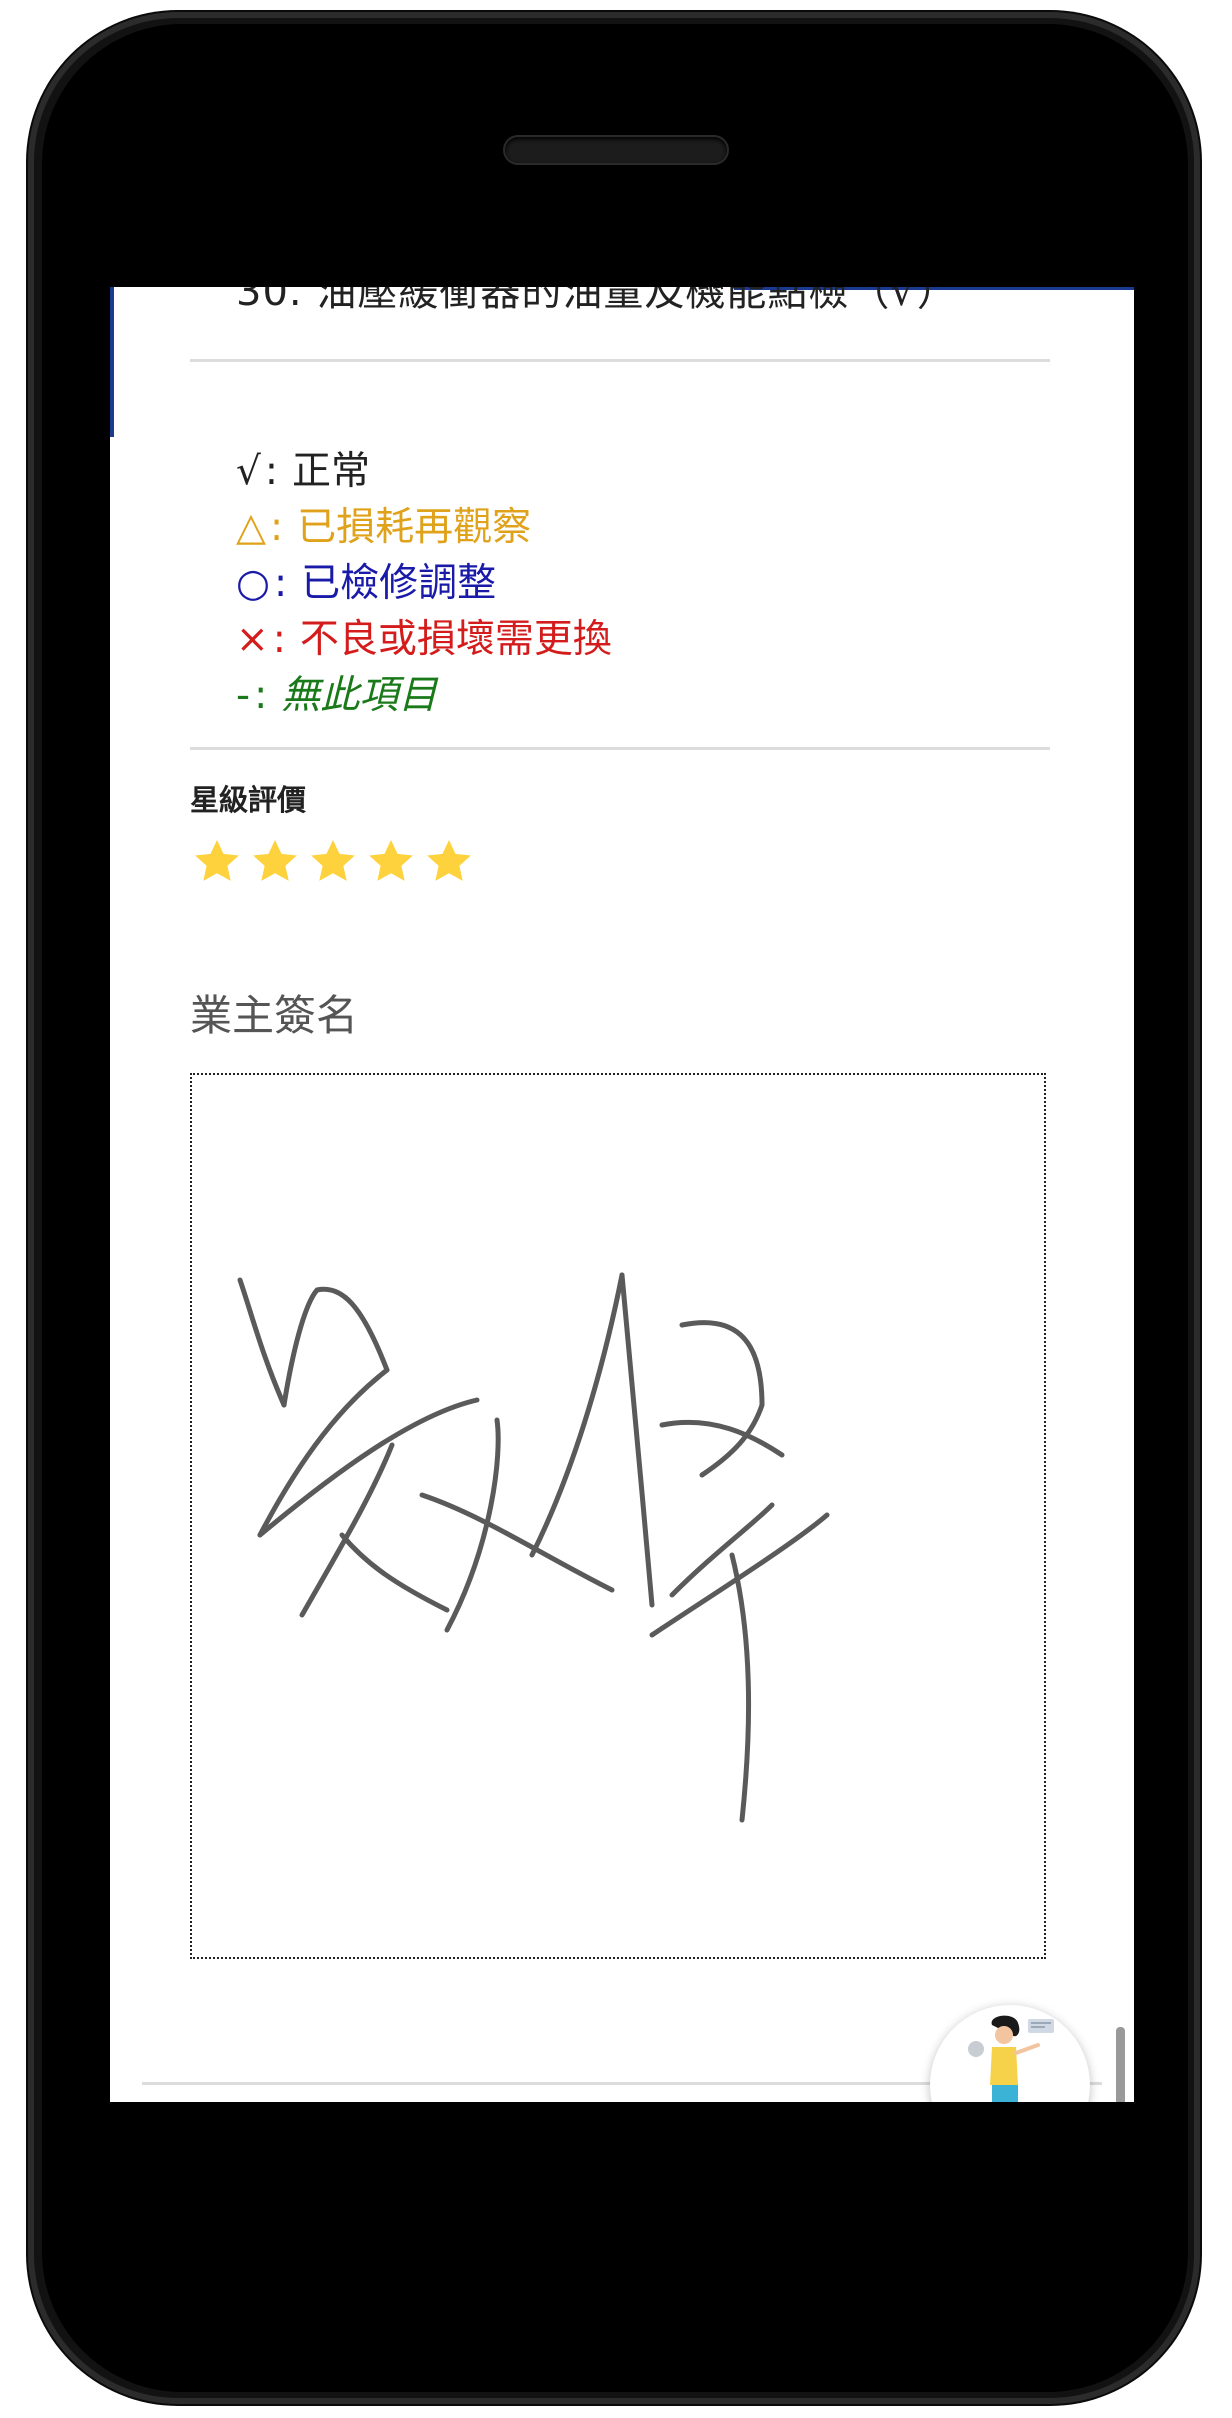  What do you see at coordinates (455, 639) in the screenshot?
I see `legend-label: 不良或損壞需更換` at bounding box center [455, 639].